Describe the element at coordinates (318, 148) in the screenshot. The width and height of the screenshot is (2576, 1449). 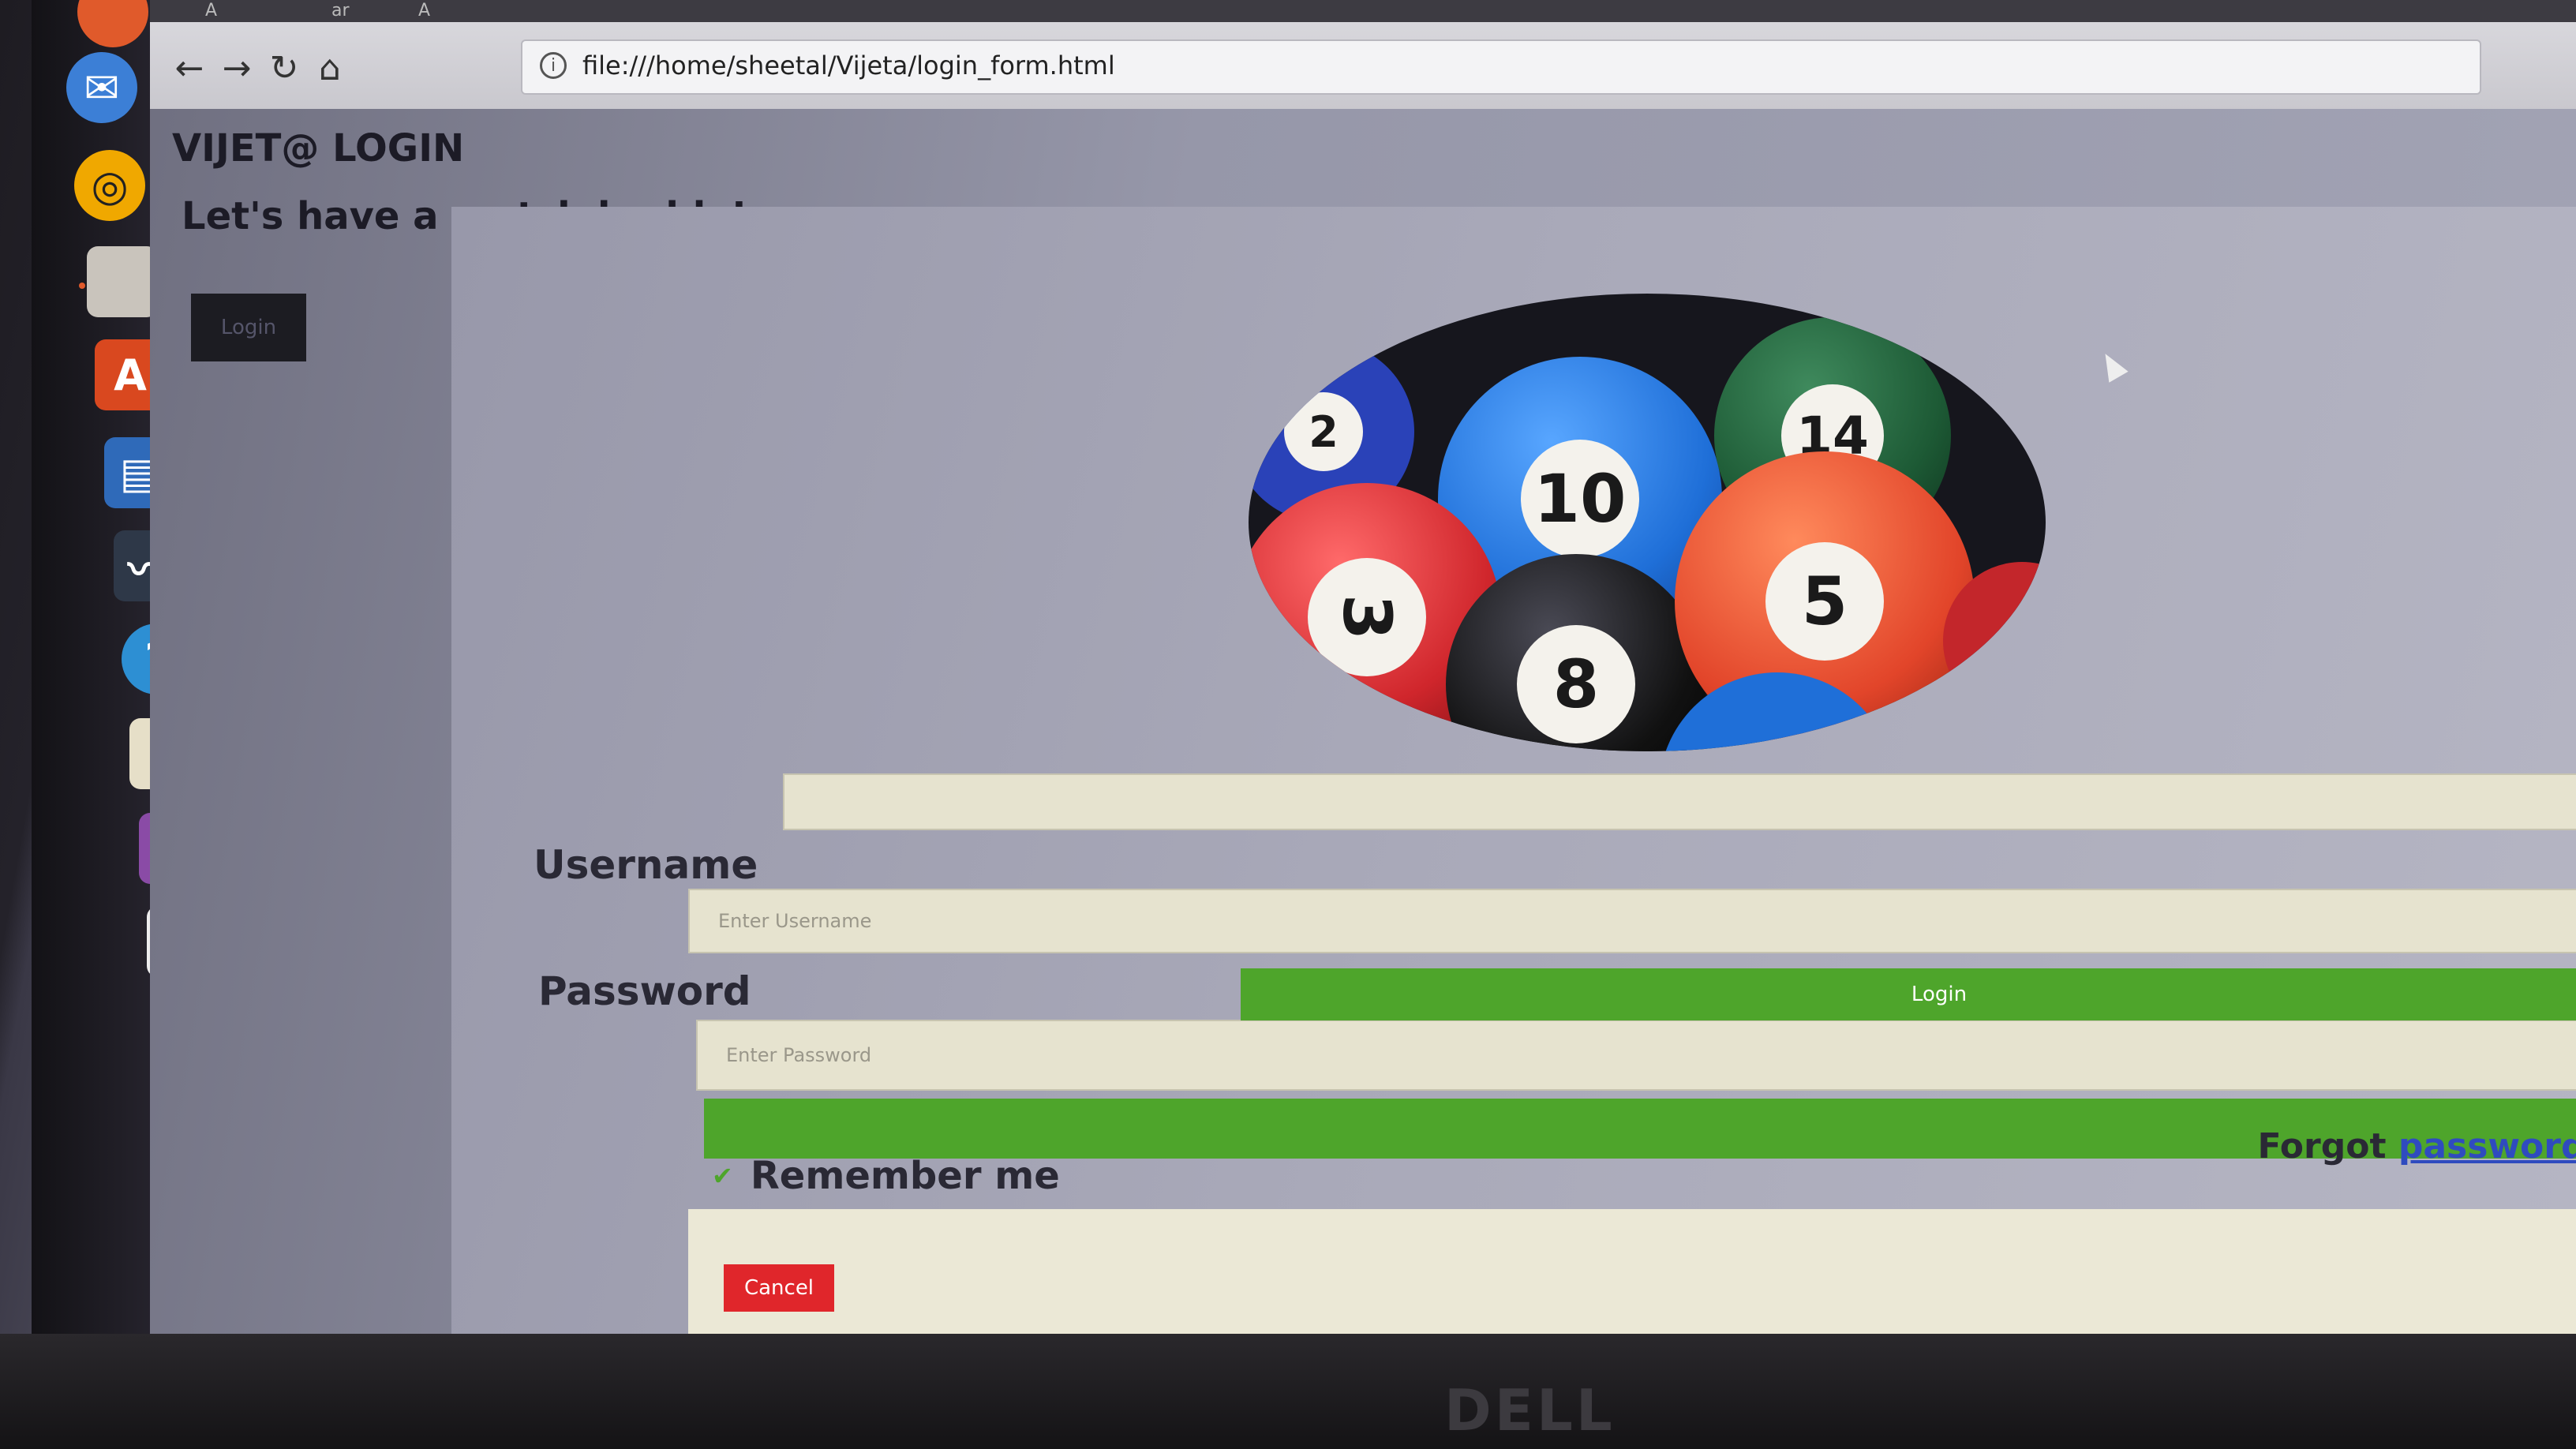
I see `page-title: VIJET@ LOGIN` at that location.